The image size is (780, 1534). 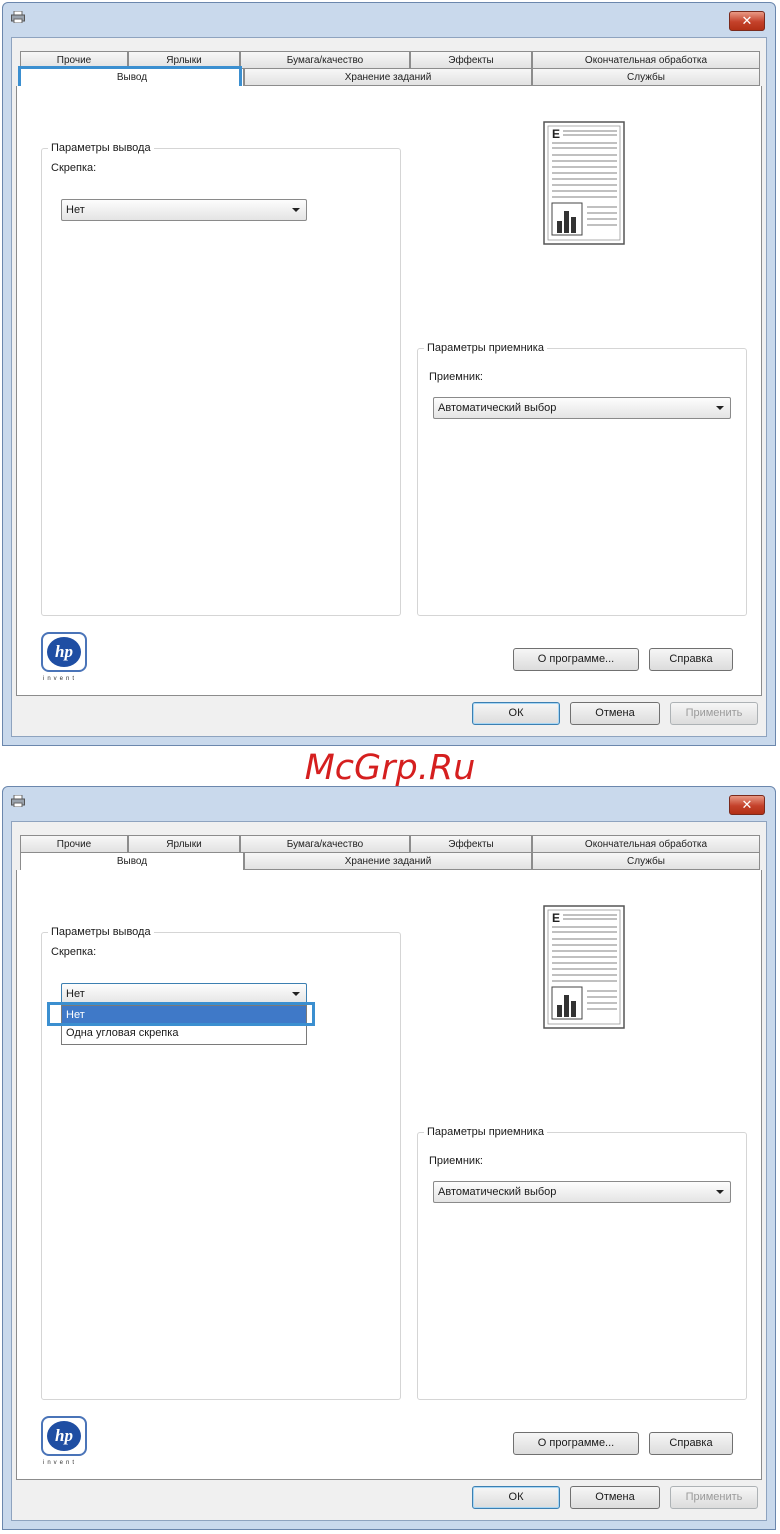 What do you see at coordinates (390, 768) in the screenshot?
I see `watermark: McGrp.Ru` at bounding box center [390, 768].